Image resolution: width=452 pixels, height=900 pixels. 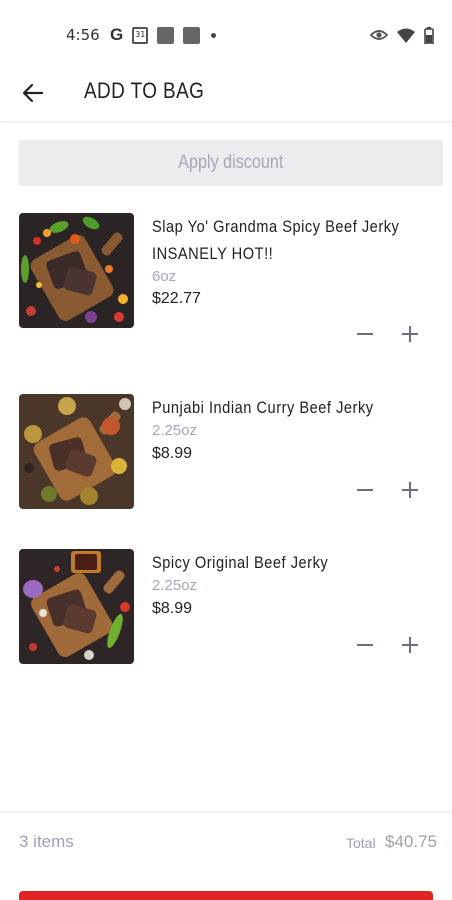 I want to click on item-name: Punjabi Indian Curry Beef Jerky, so click(x=287, y=407).